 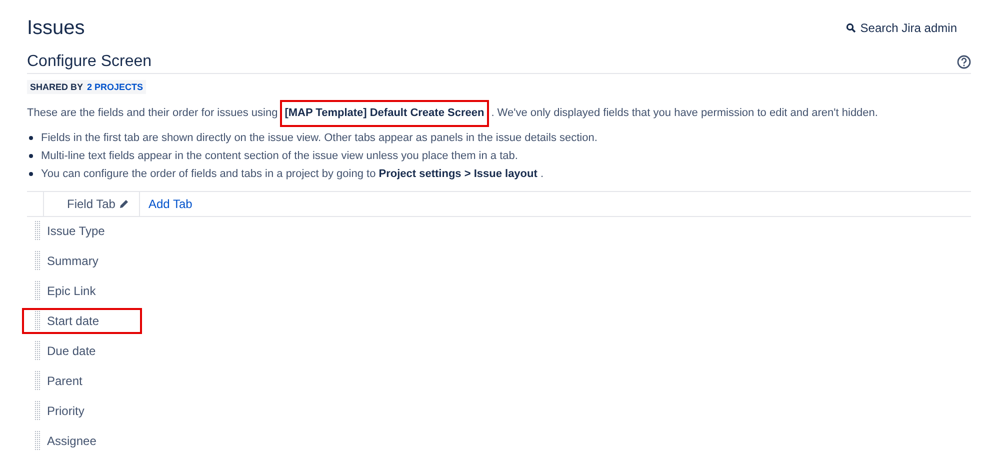 I want to click on field-row: Epic Link, so click(x=82, y=291).